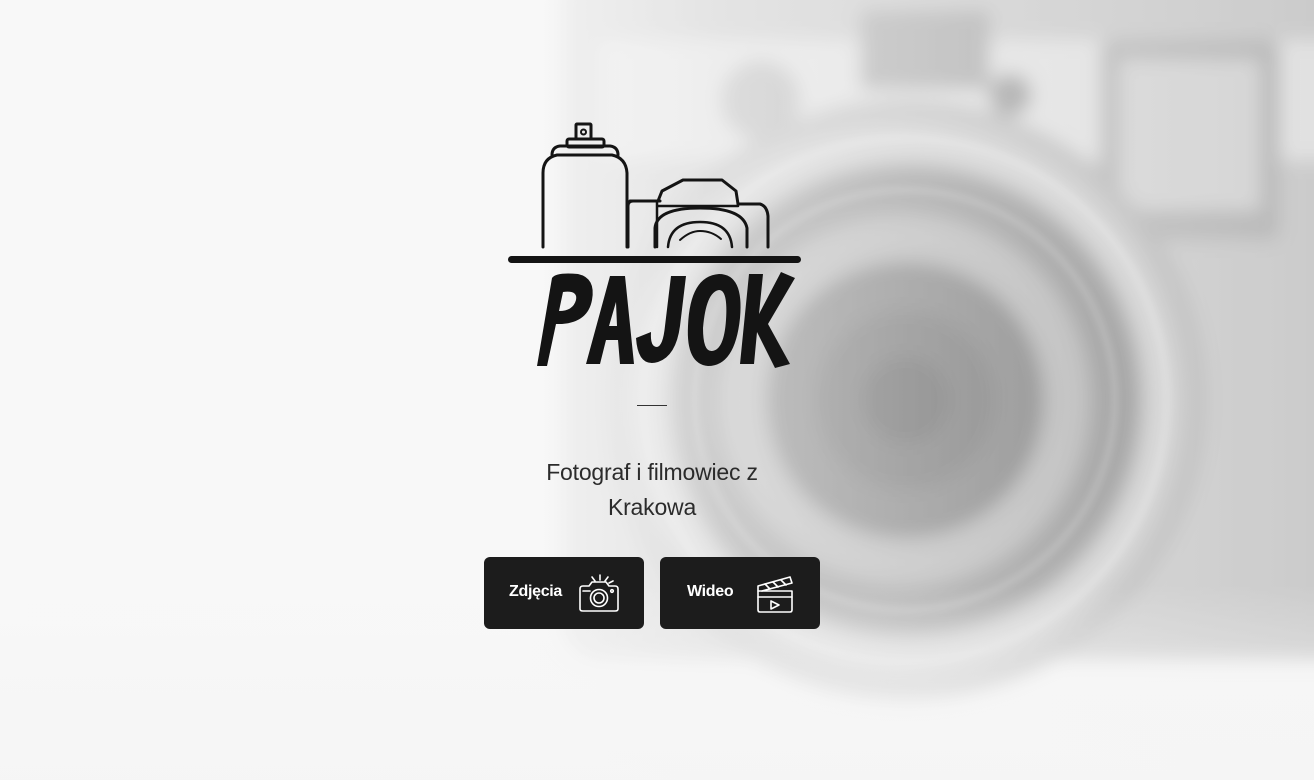  What do you see at coordinates (564, 593) in the screenshot?
I see `photos-button: Zdjęcia` at bounding box center [564, 593].